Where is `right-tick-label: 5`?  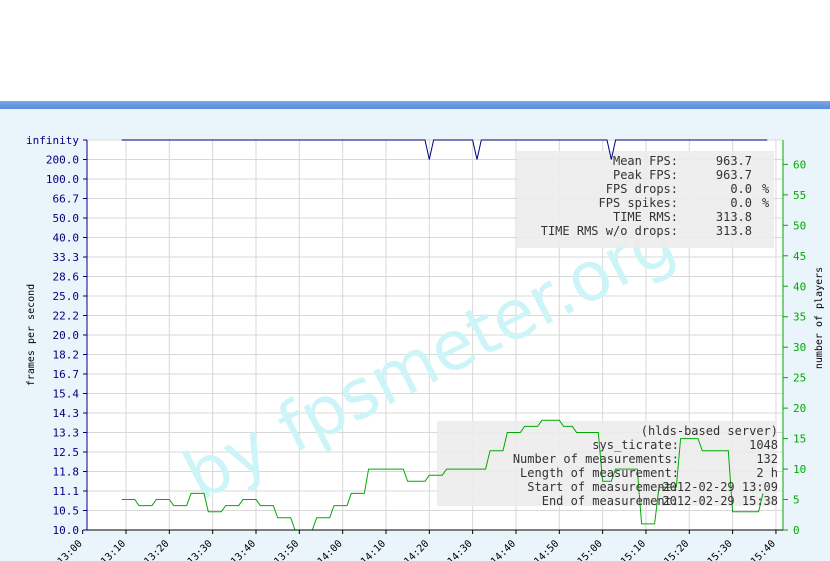
right-tick-label: 5 is located at coordinates (796, 500).